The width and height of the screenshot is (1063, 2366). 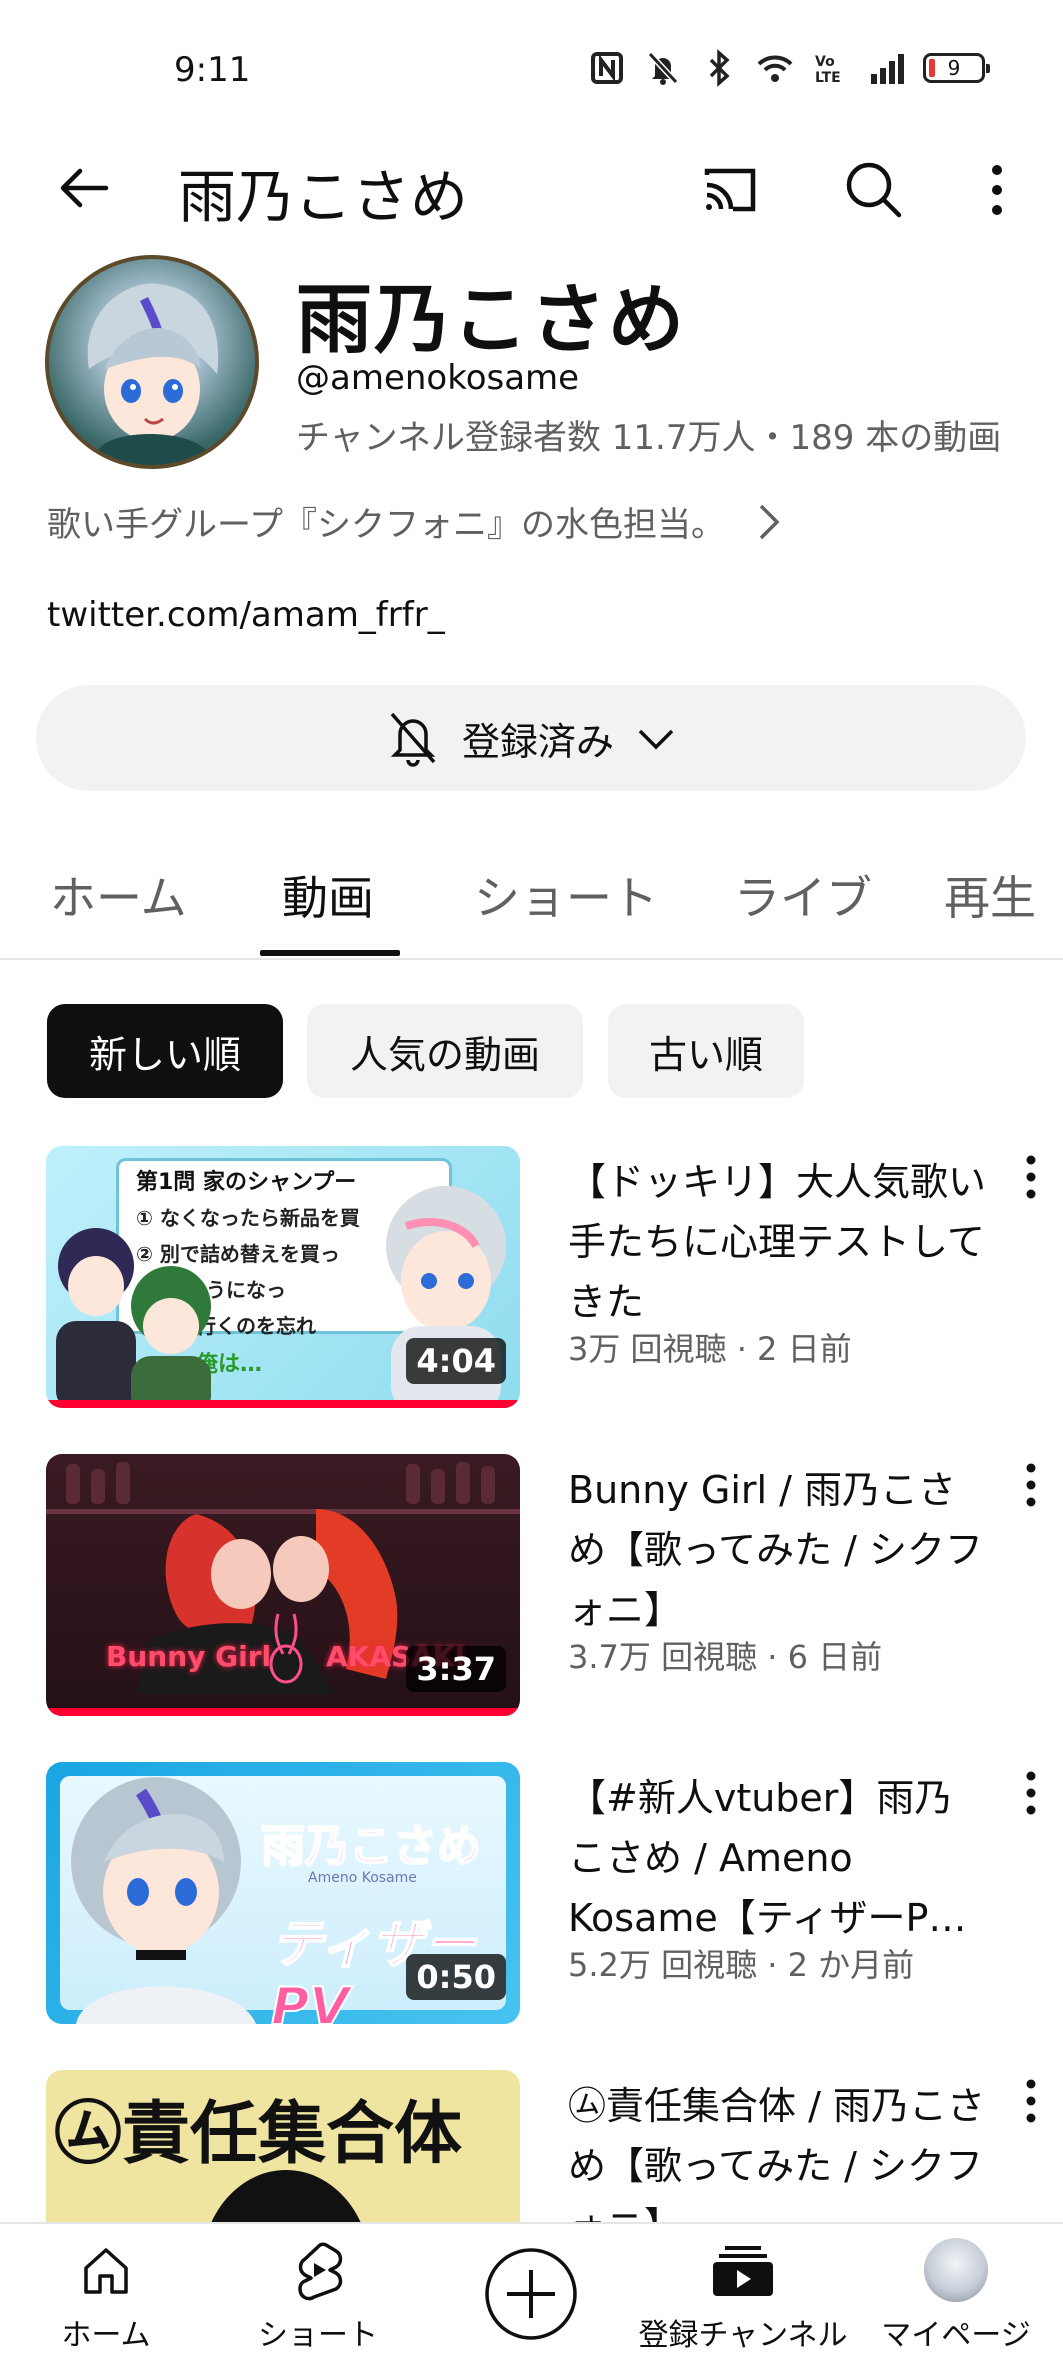 I want to click on nav-my-page: マイページ, so click(x=956, y=2295).